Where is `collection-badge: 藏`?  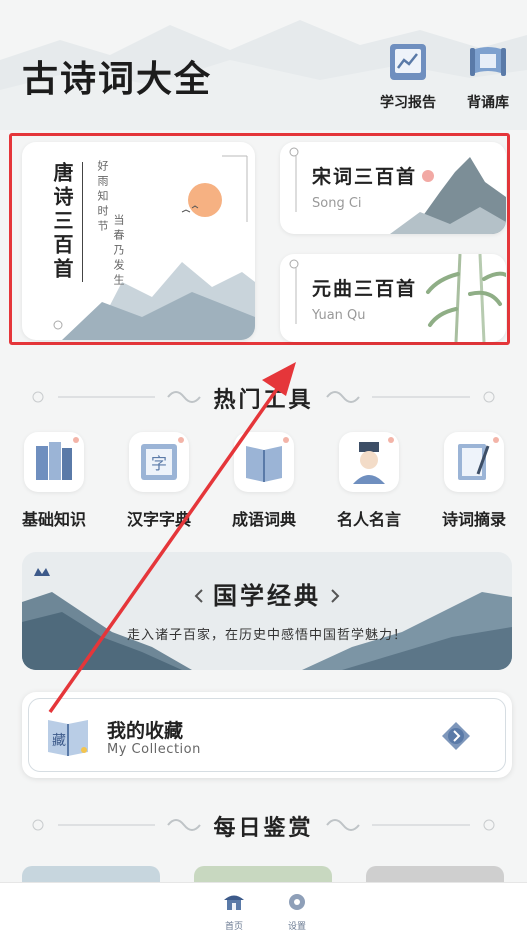
collection-badge: 藏 is located at coordinates (59, 741).